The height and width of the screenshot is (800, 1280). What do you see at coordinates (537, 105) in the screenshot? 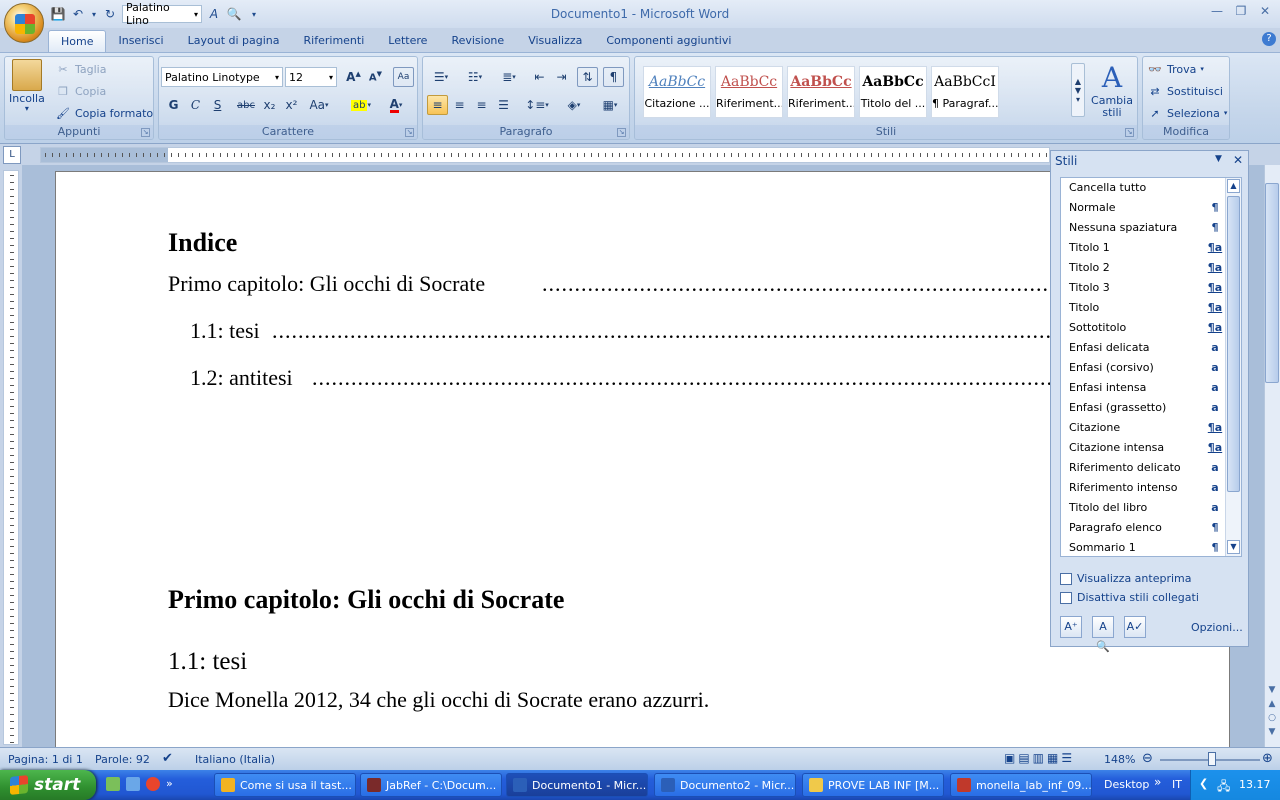
I see `line-spacing-button: ↕≡ ▾` at bounding box center [537, 105].